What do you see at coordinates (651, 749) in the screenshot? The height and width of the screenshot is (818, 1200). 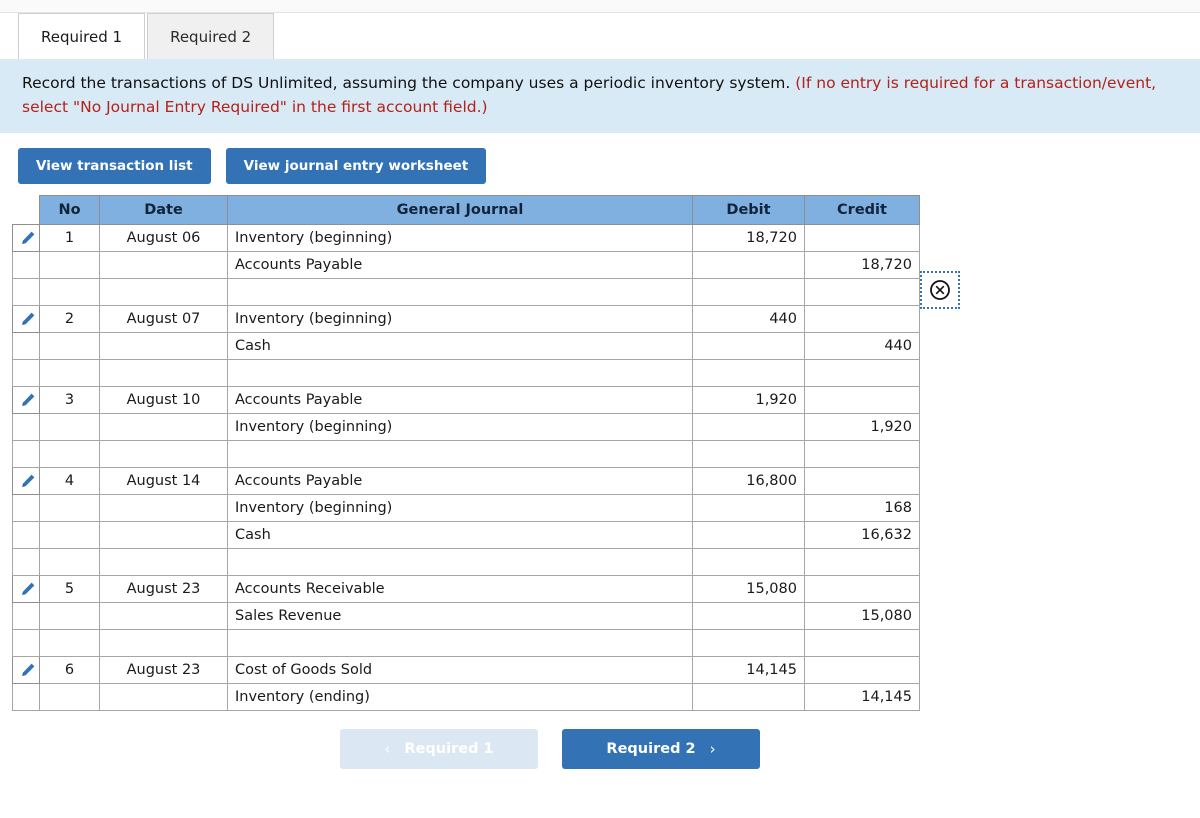 I see `next-button-label: Required 2` at bounding box center [651, 749].